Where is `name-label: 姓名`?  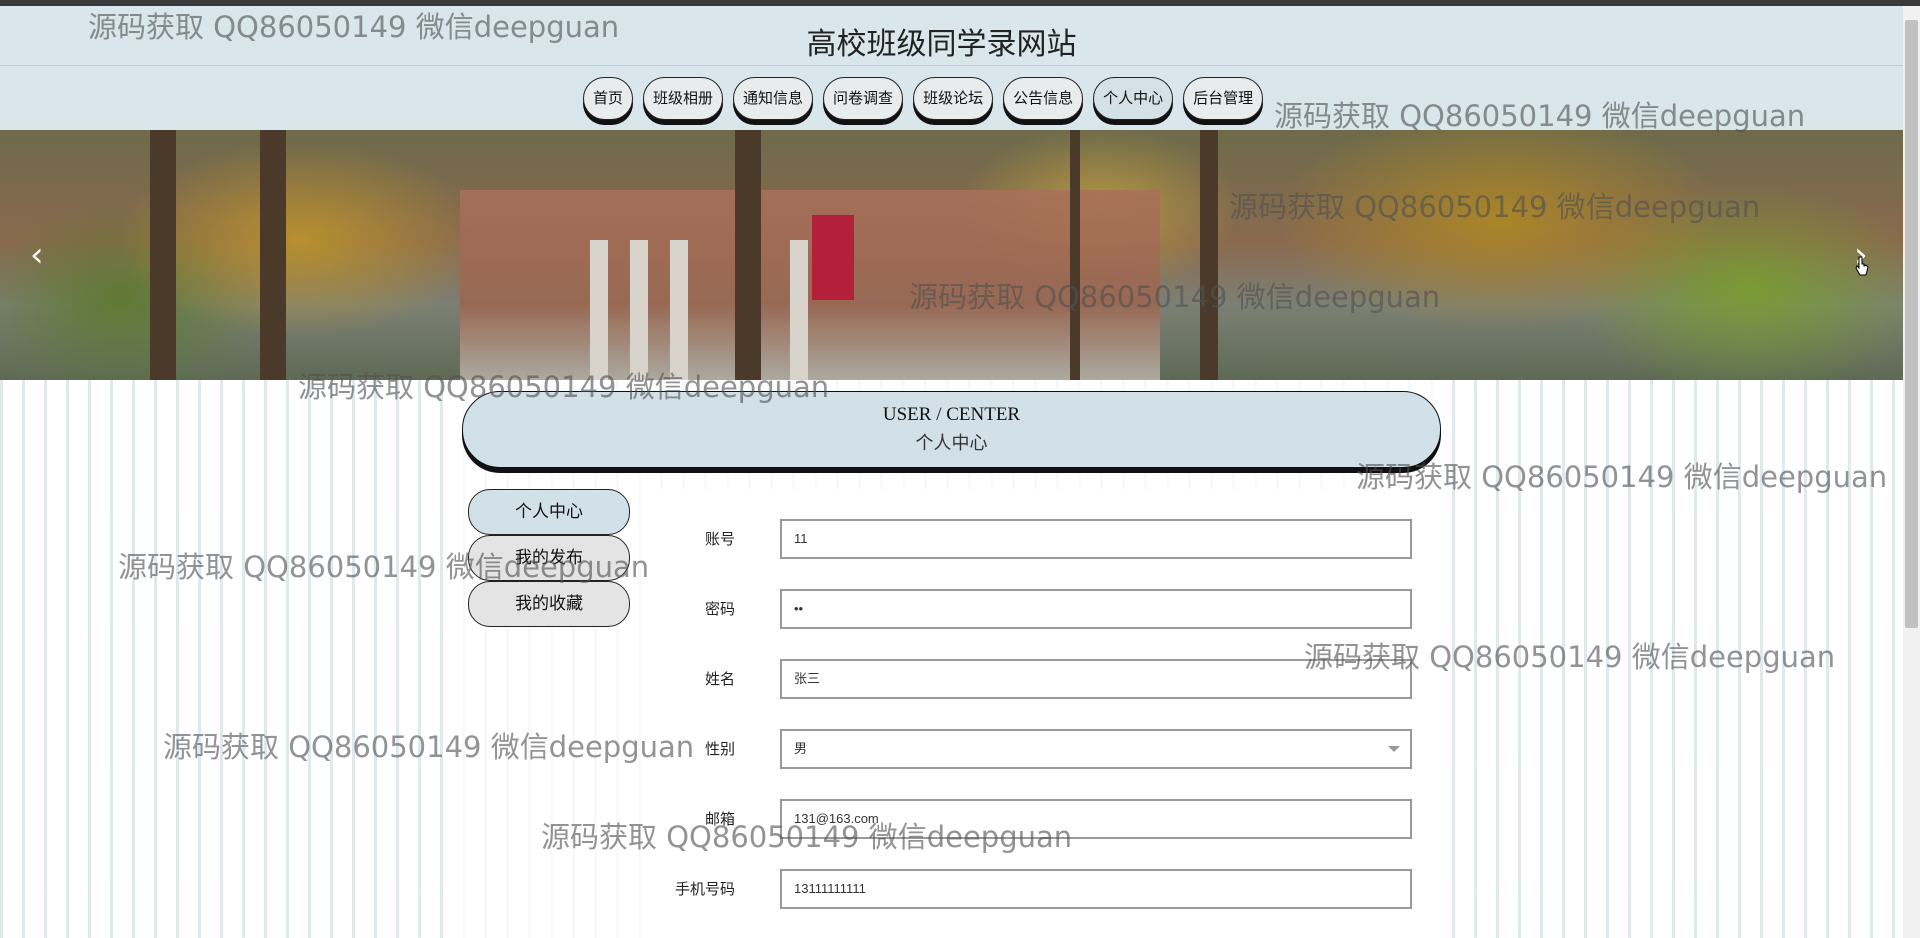
name-label: 姓名 is located at coordinates (719, 679).